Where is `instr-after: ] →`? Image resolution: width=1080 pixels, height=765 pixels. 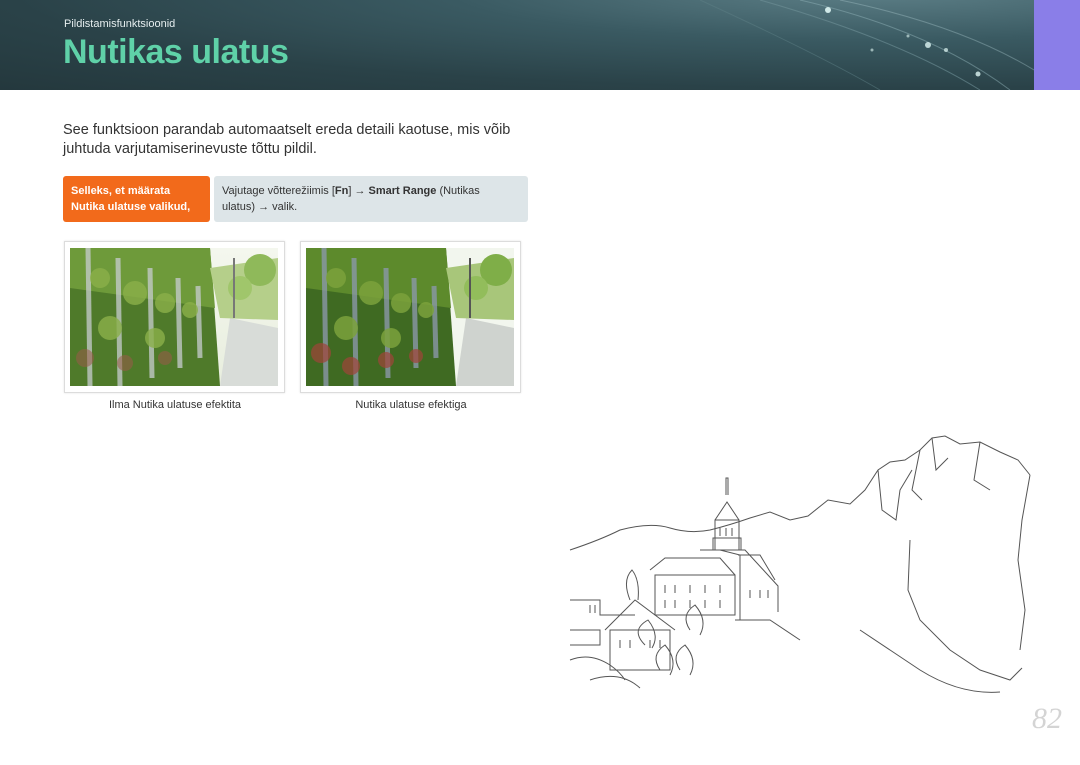
instr-after: ] → is located at coordinates (358, 191).